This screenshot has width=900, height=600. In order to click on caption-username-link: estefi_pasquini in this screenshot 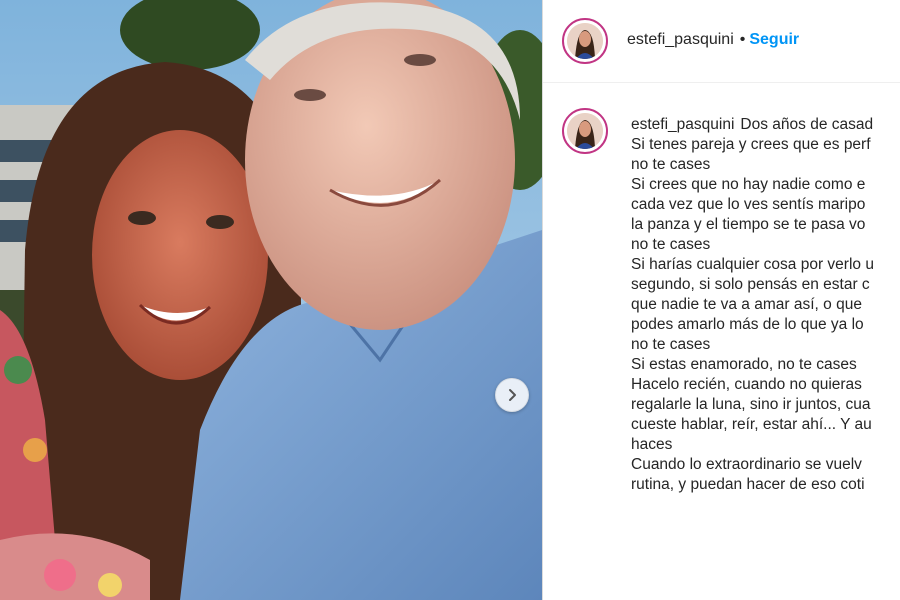, I will do `click(682, 124)`.